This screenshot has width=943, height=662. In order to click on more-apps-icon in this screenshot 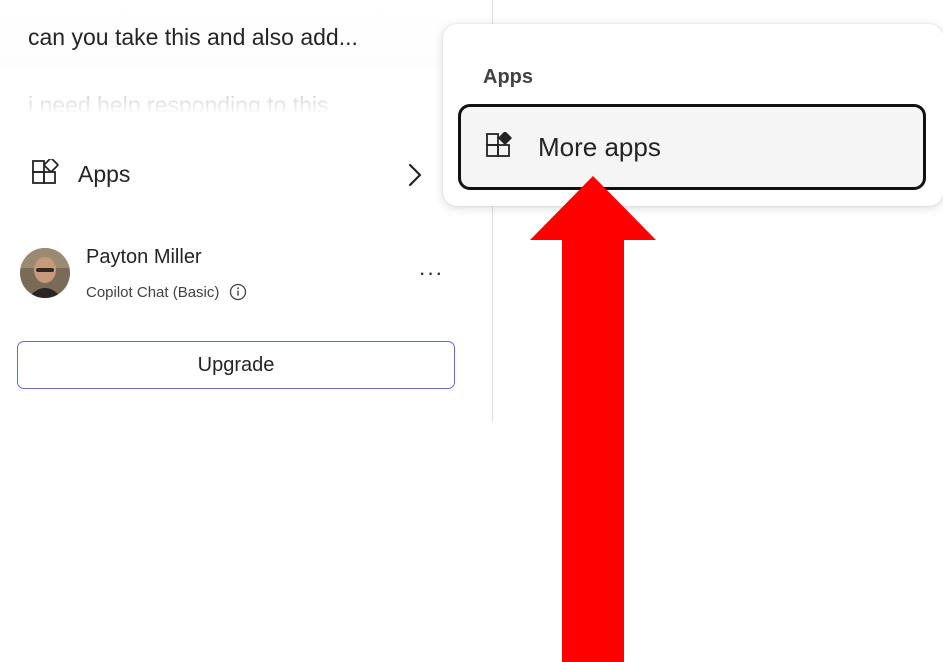, I will do `click(499, 144)`.